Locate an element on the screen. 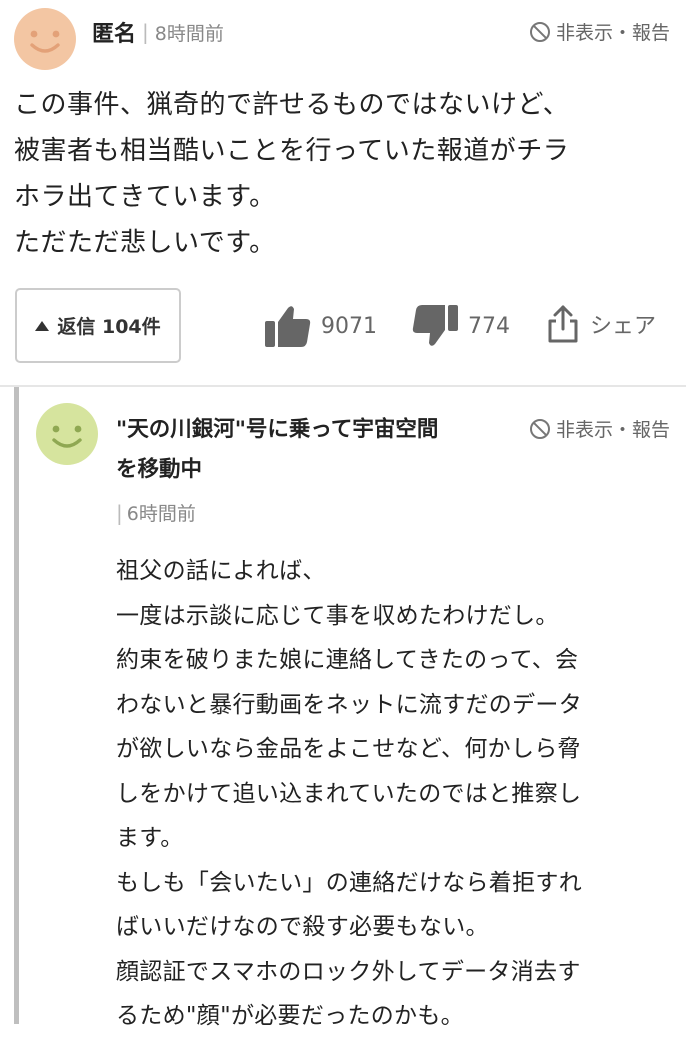 The height and width of the screenshot is (1039, 686). reply-count-button: 返信 104件 is located at coordinates (98, 325).